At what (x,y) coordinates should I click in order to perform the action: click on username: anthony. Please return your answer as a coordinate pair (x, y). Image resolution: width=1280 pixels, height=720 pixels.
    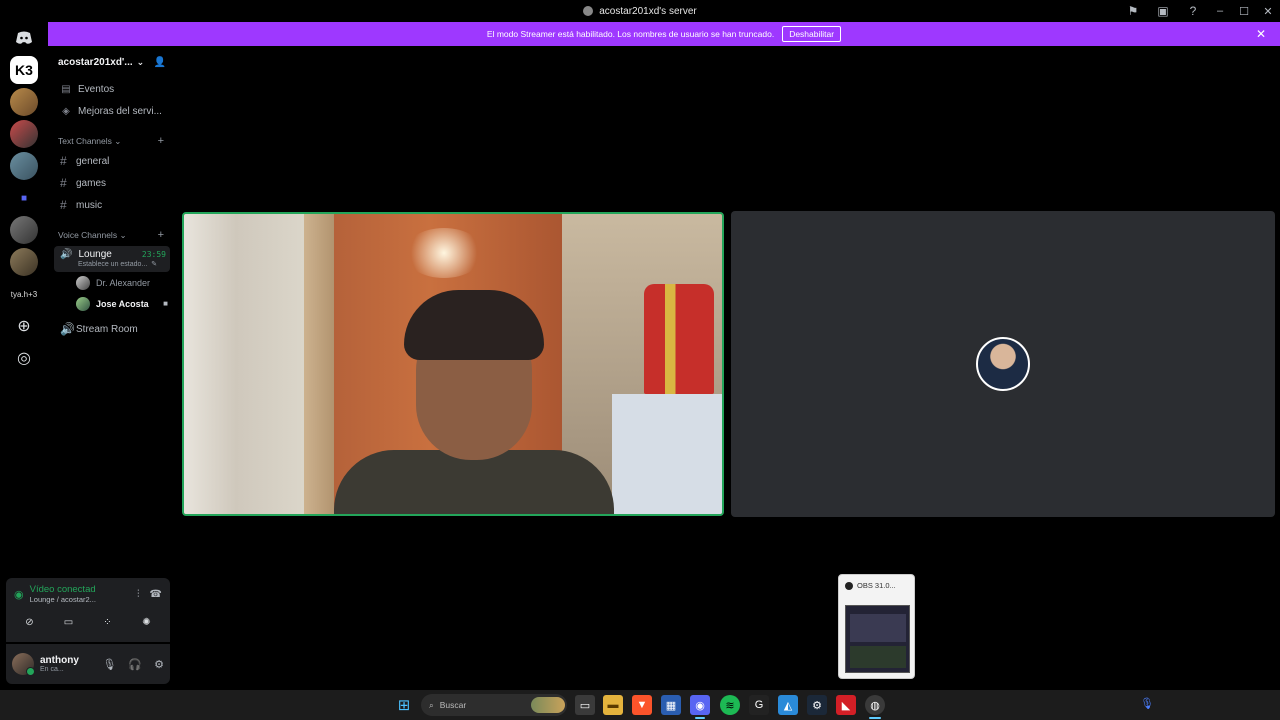
    Looking at the image, I should click on (59, 660).